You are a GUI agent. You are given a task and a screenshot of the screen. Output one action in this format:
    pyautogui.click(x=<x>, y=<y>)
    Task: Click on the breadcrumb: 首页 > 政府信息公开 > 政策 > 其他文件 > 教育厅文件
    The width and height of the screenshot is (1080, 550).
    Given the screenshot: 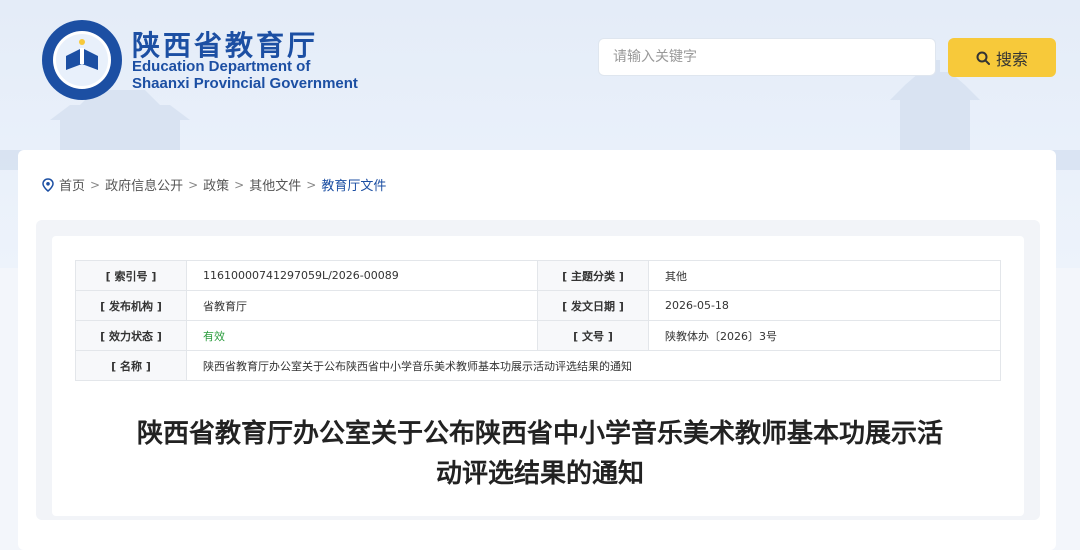 What is the action you would take?
    pyautogui.click(x=214, y=184)
    